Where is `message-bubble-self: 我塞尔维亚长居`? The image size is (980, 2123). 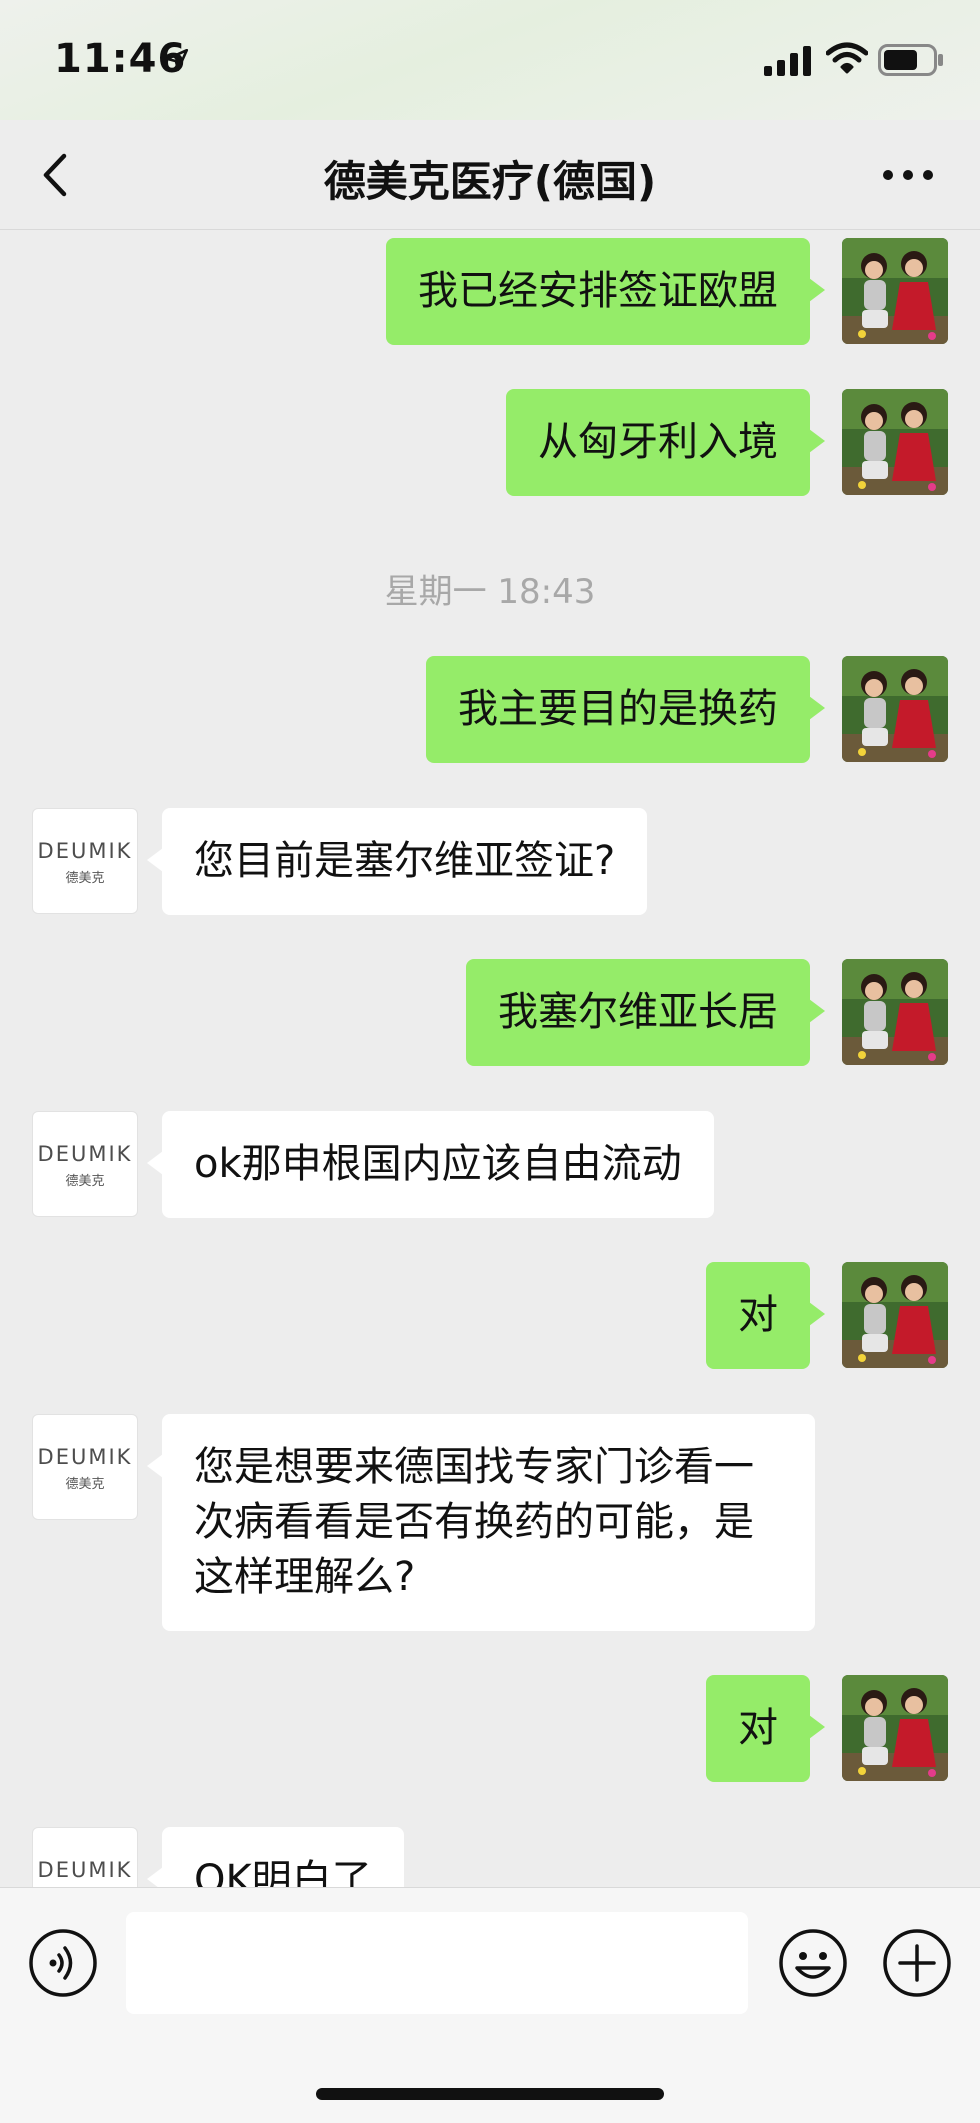 message-bubble-self: 我塞尔维亚长居 is located at coordinates (645, 1012).